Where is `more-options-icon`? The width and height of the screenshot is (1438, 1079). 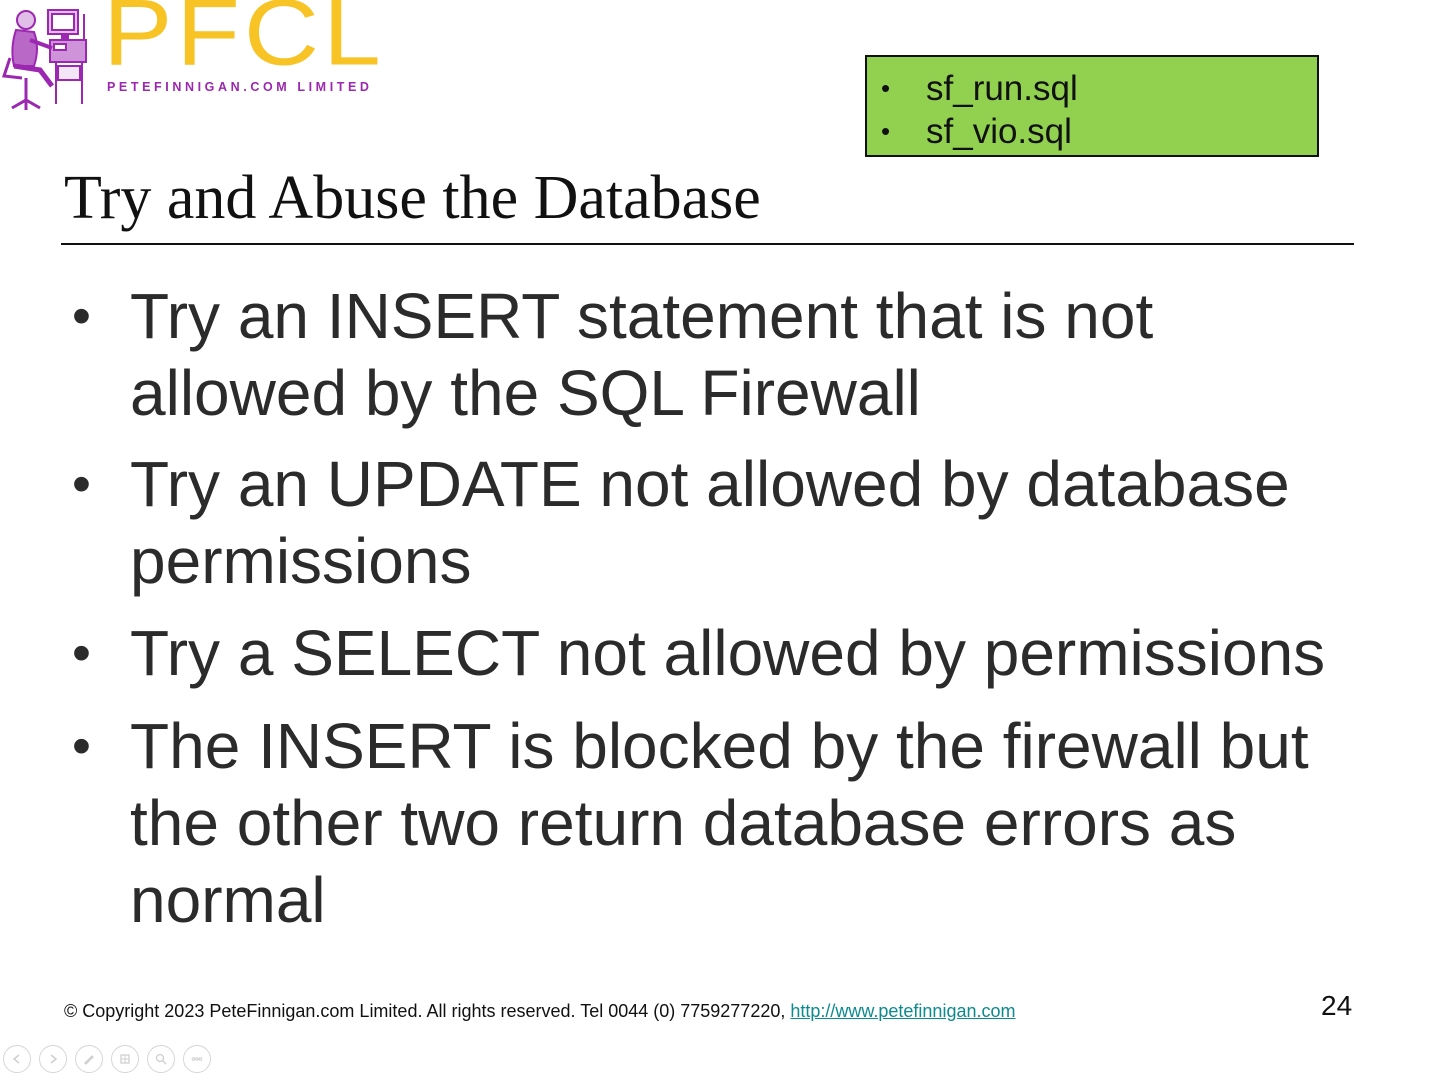 more-options-icon is located at coordinates (197, 1059).